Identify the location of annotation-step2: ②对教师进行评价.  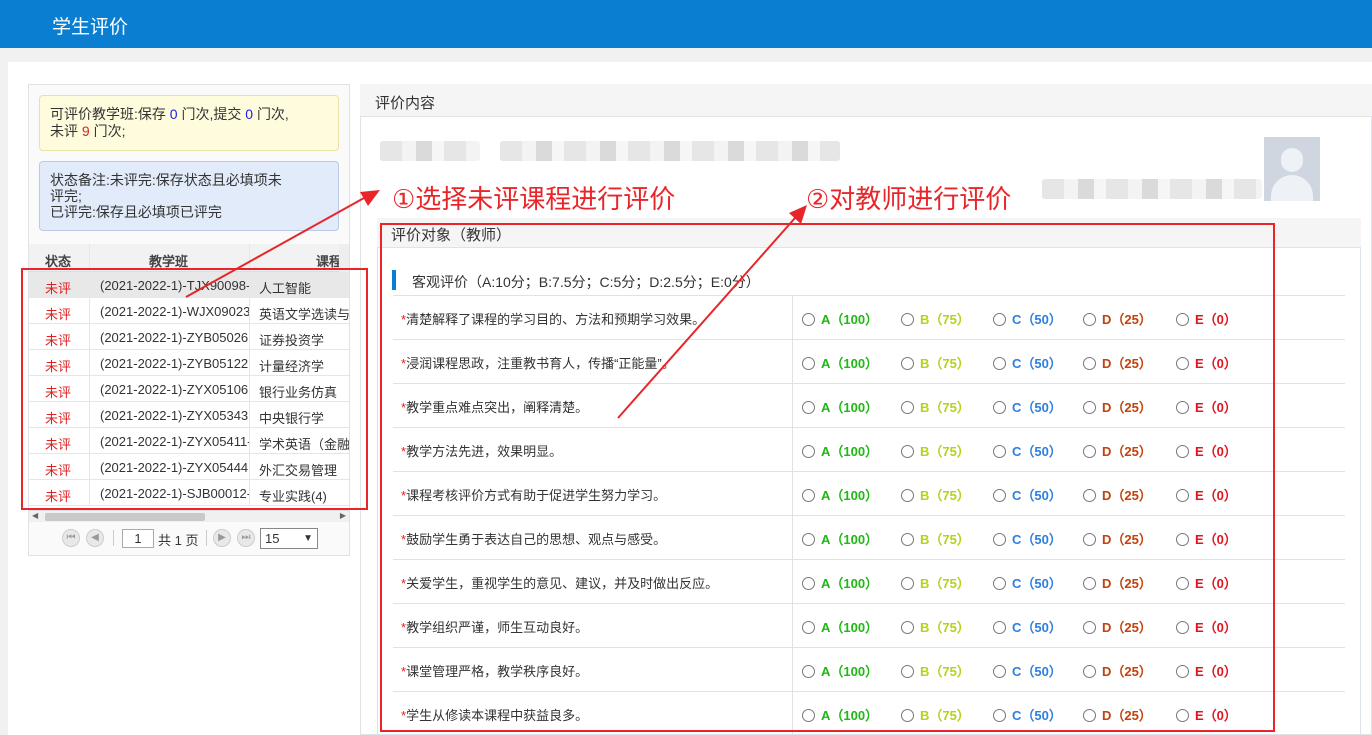
(909, 199).